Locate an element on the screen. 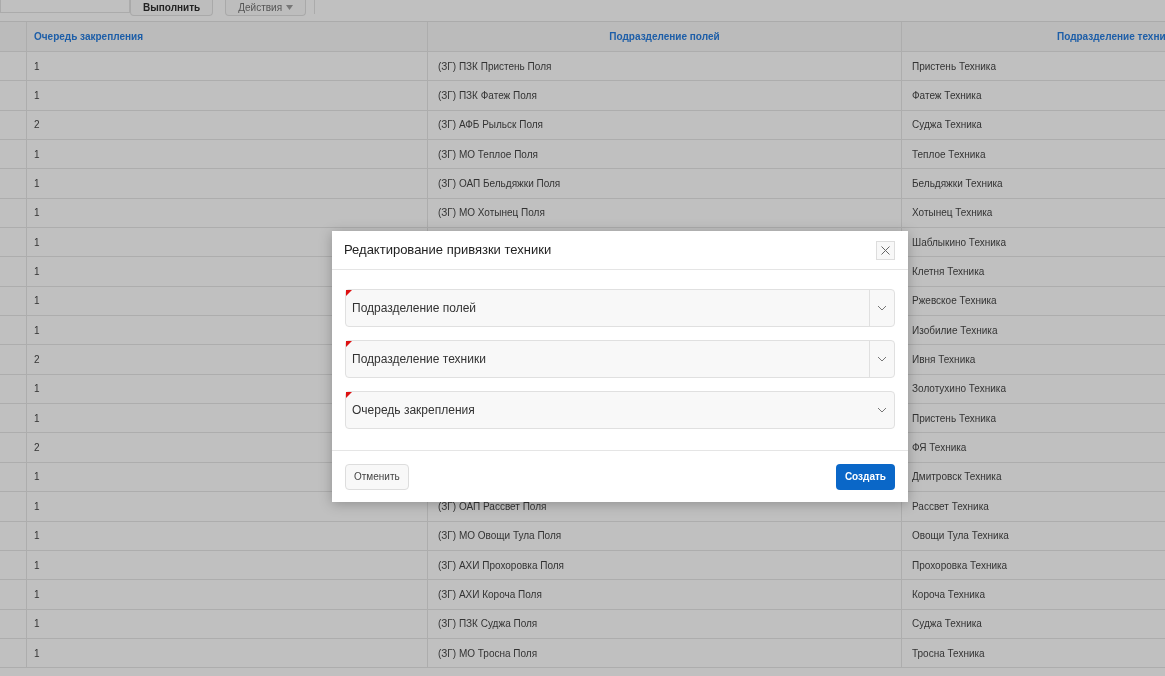  select-field: Подразделение техники is located at coordinates (620, 359).